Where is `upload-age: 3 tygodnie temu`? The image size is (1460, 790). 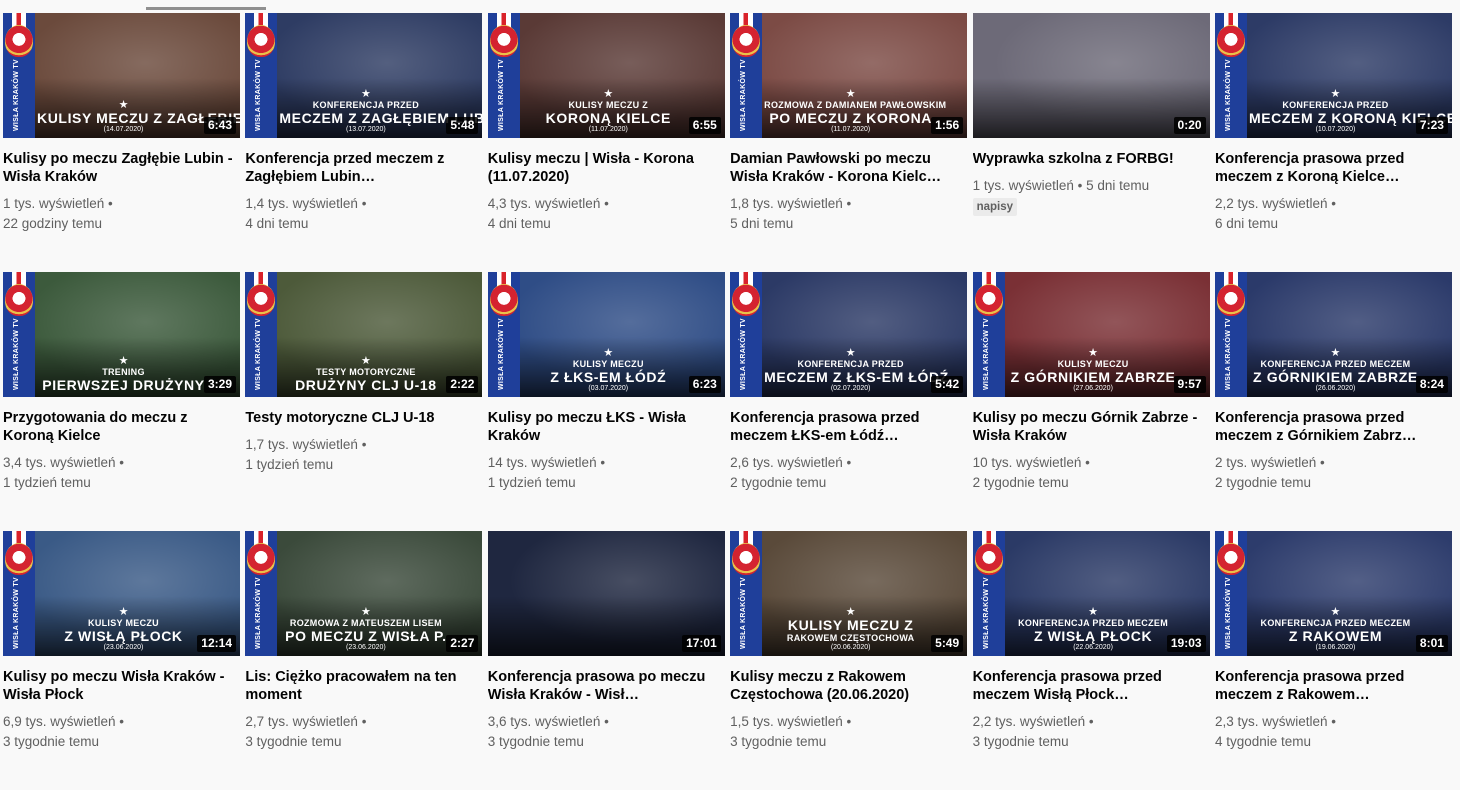 upload-age: 3 tygodnie temu is located at coordinates (535, 741).